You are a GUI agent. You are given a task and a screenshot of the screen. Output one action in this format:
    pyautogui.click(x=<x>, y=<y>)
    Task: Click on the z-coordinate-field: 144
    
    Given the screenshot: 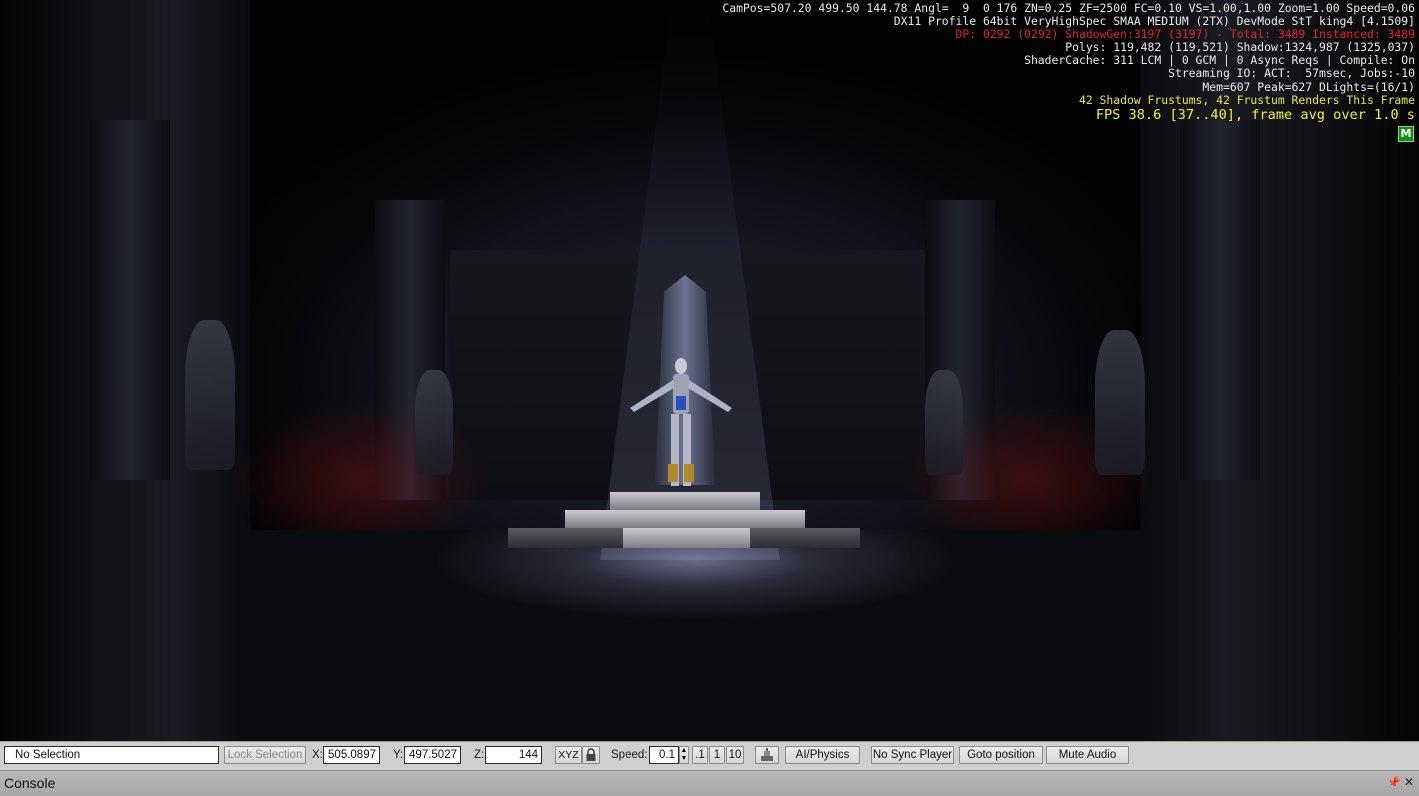 What is the action you would take?
    pyautogui.click(x=513, y=755)
    